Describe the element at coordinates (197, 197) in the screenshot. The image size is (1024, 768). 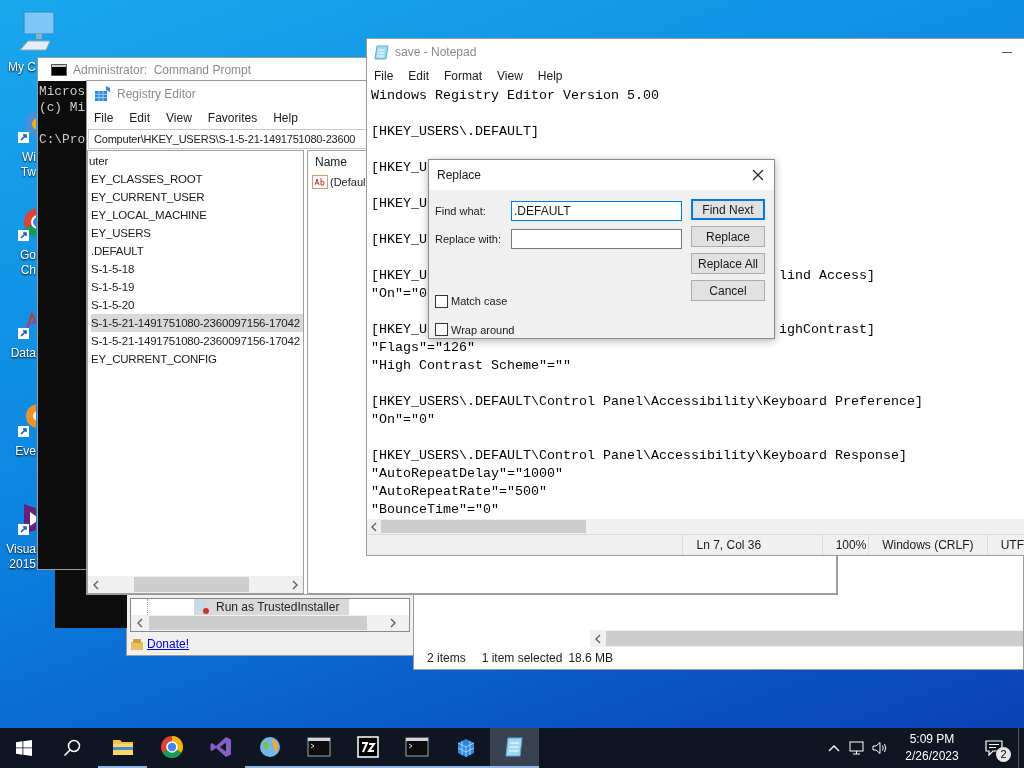
I see `tree-item: EY_CURRENT_USER` at that location.